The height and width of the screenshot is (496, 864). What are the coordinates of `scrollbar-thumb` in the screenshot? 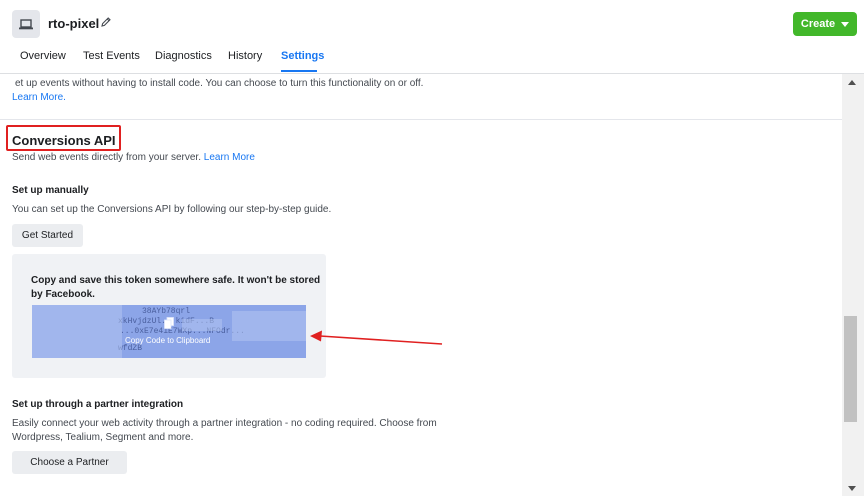 It's located at (850, 369).